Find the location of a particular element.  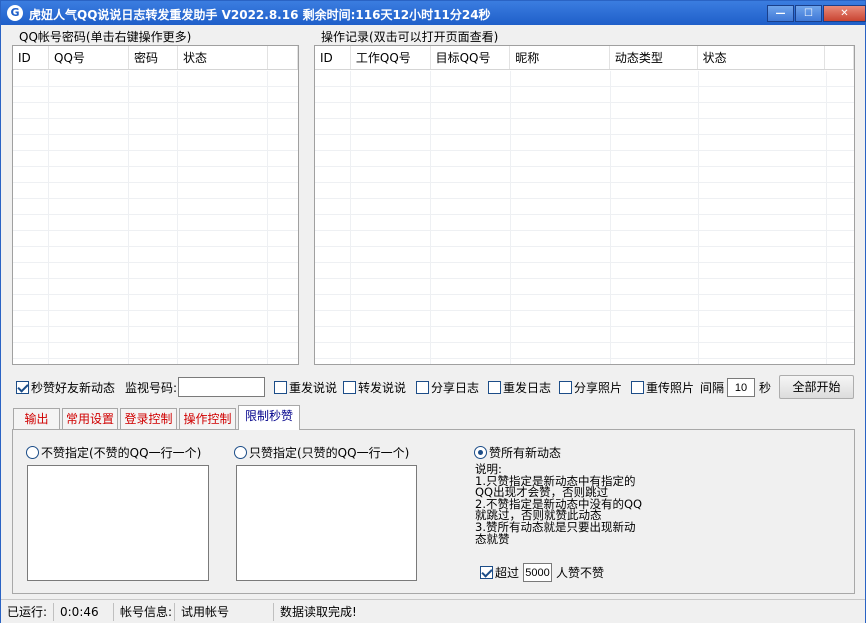

running-label: 已运行: is located at coordinates (27, 612).